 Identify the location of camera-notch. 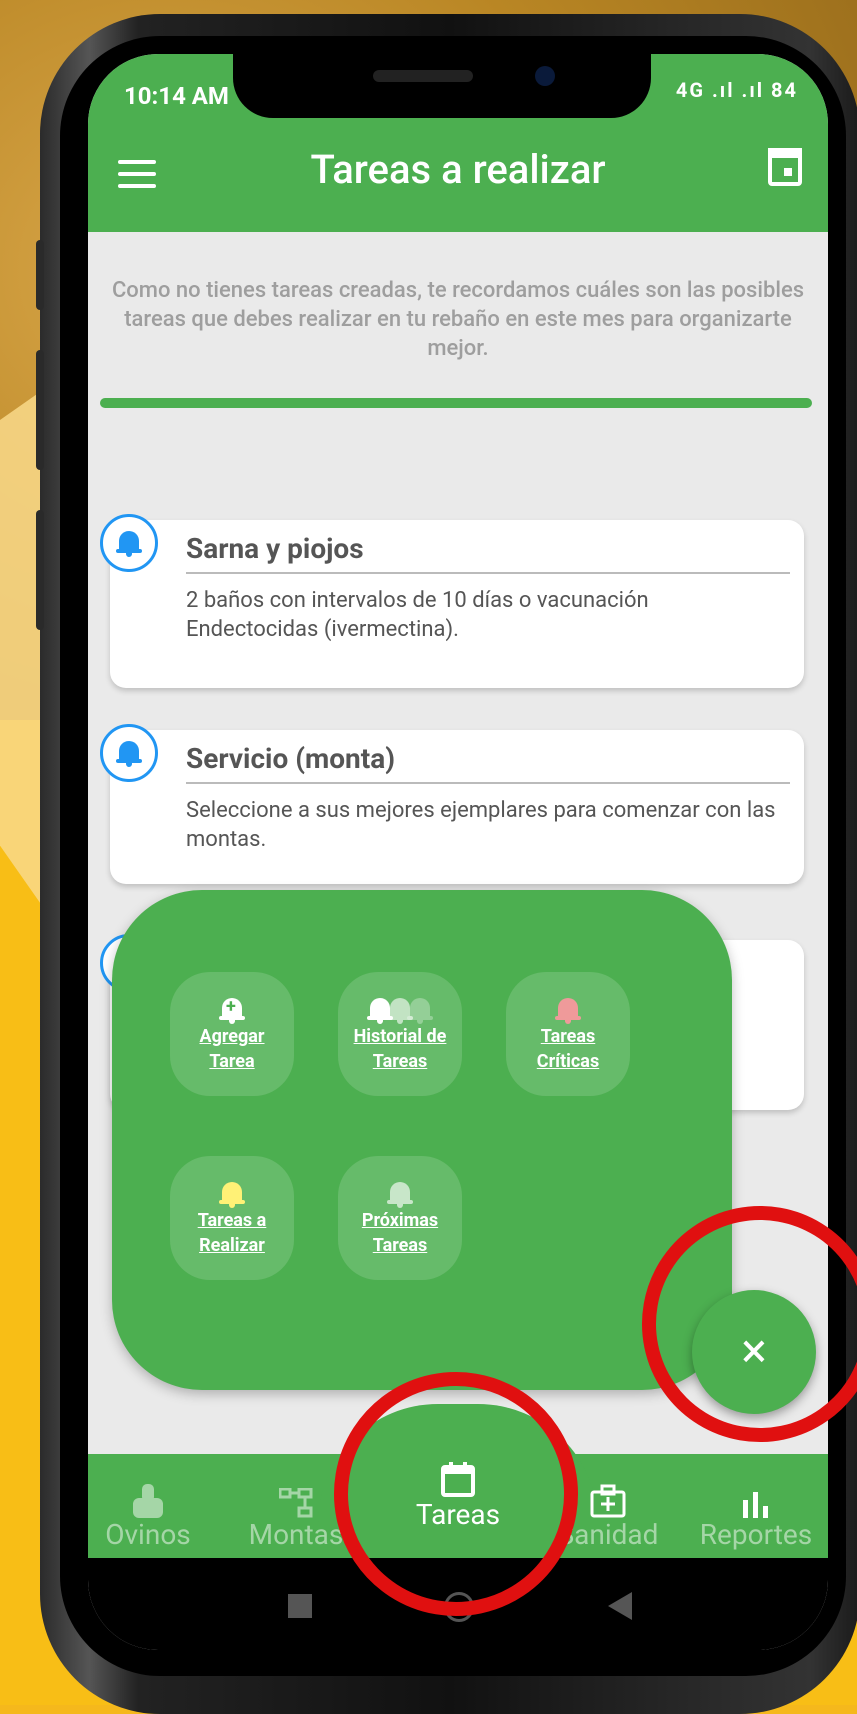
(442, 86).